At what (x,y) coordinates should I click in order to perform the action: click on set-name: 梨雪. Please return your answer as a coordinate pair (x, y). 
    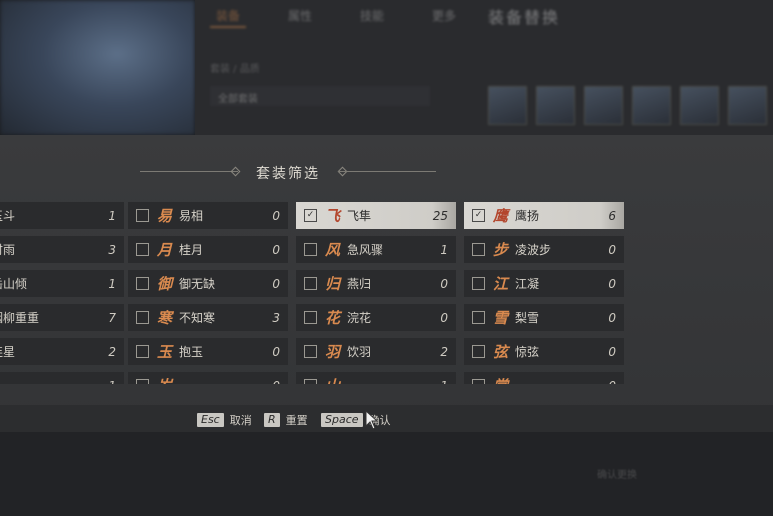
    Looking at the image, I should click on (527, 318).